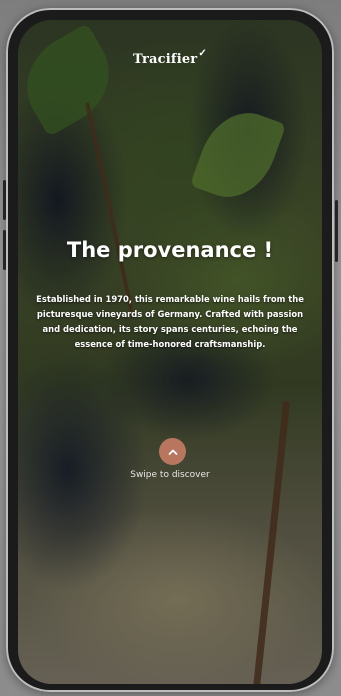 The width and height of the screenshot is (341, 696). I want to click on page-title: The provenance !, so click(170, 250).